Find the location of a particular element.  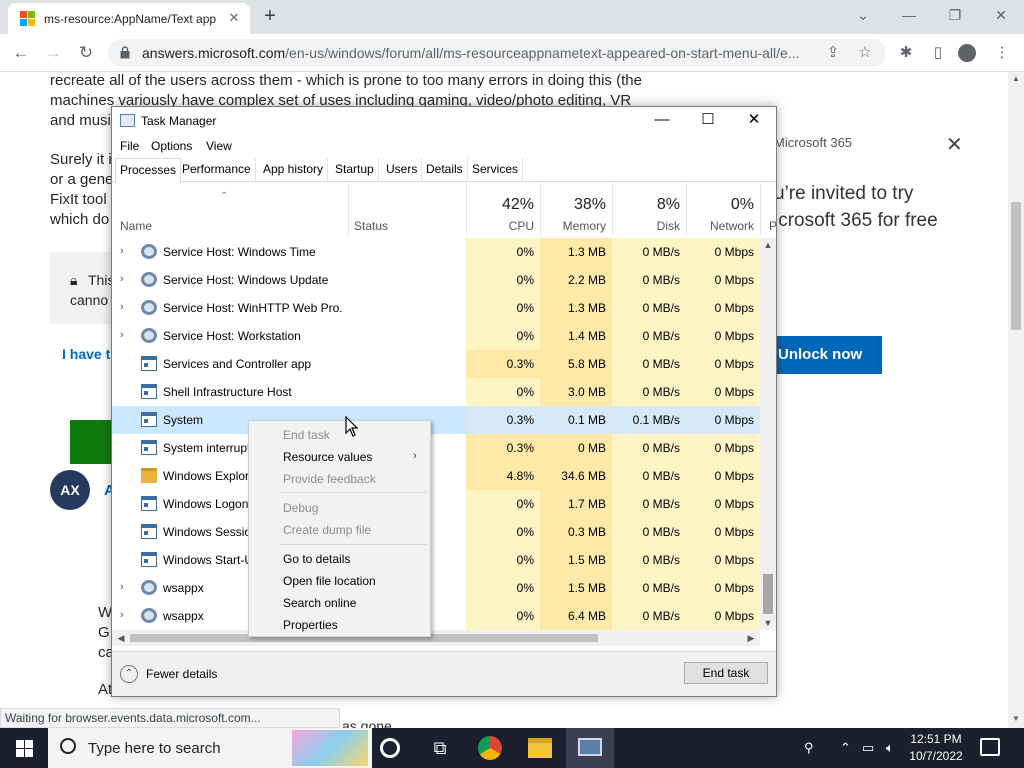

menu-item-debug: Debug is located at coordinates (300, 508).